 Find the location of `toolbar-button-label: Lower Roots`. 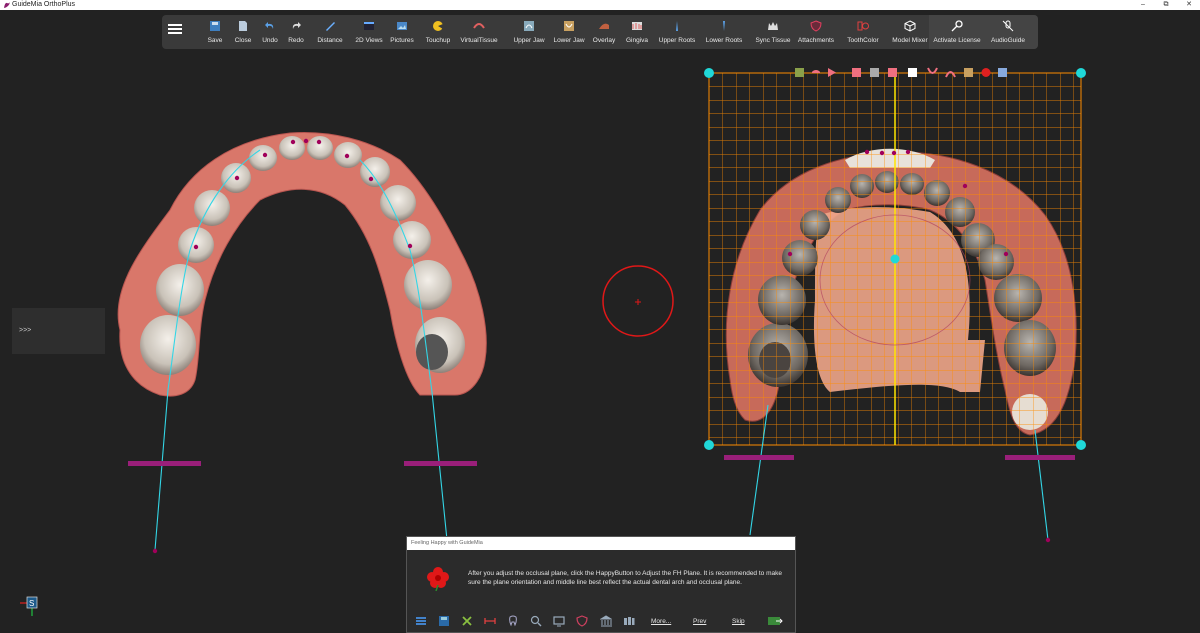

toolbar-button-label: Lower Roots is located at coordinates (724, 40).